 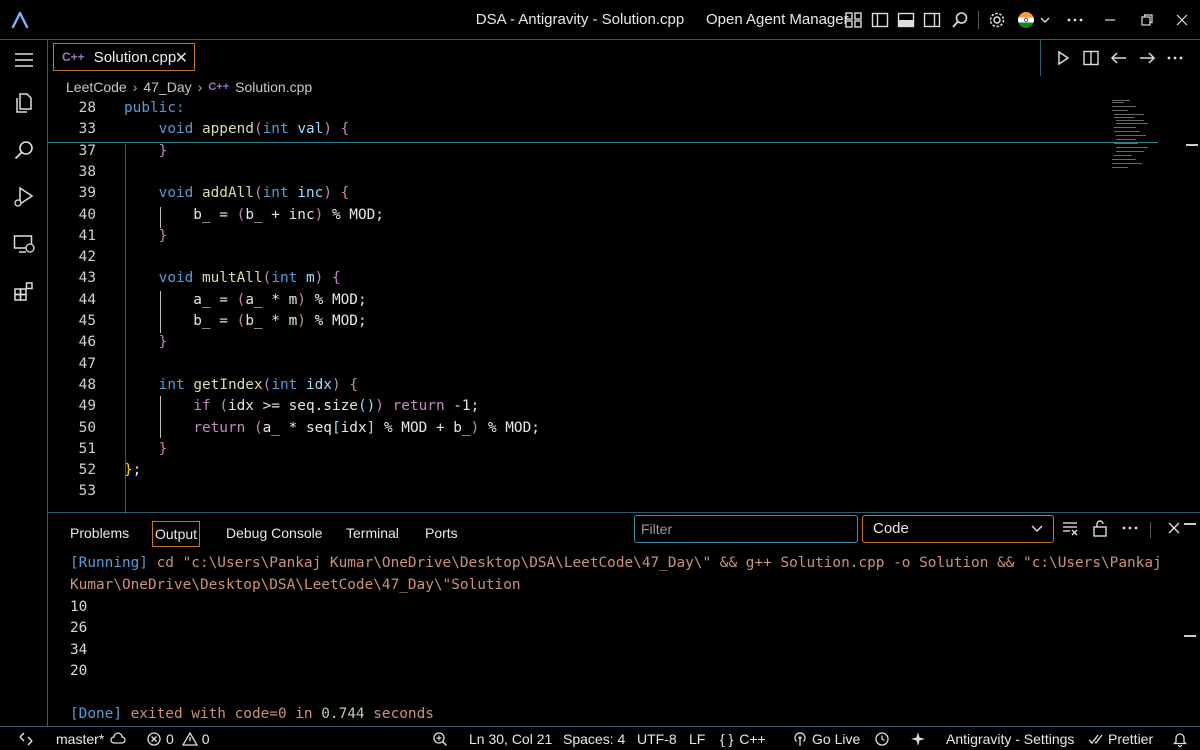 I want to click on code-line: 41 }, so click(x=578, y=236).